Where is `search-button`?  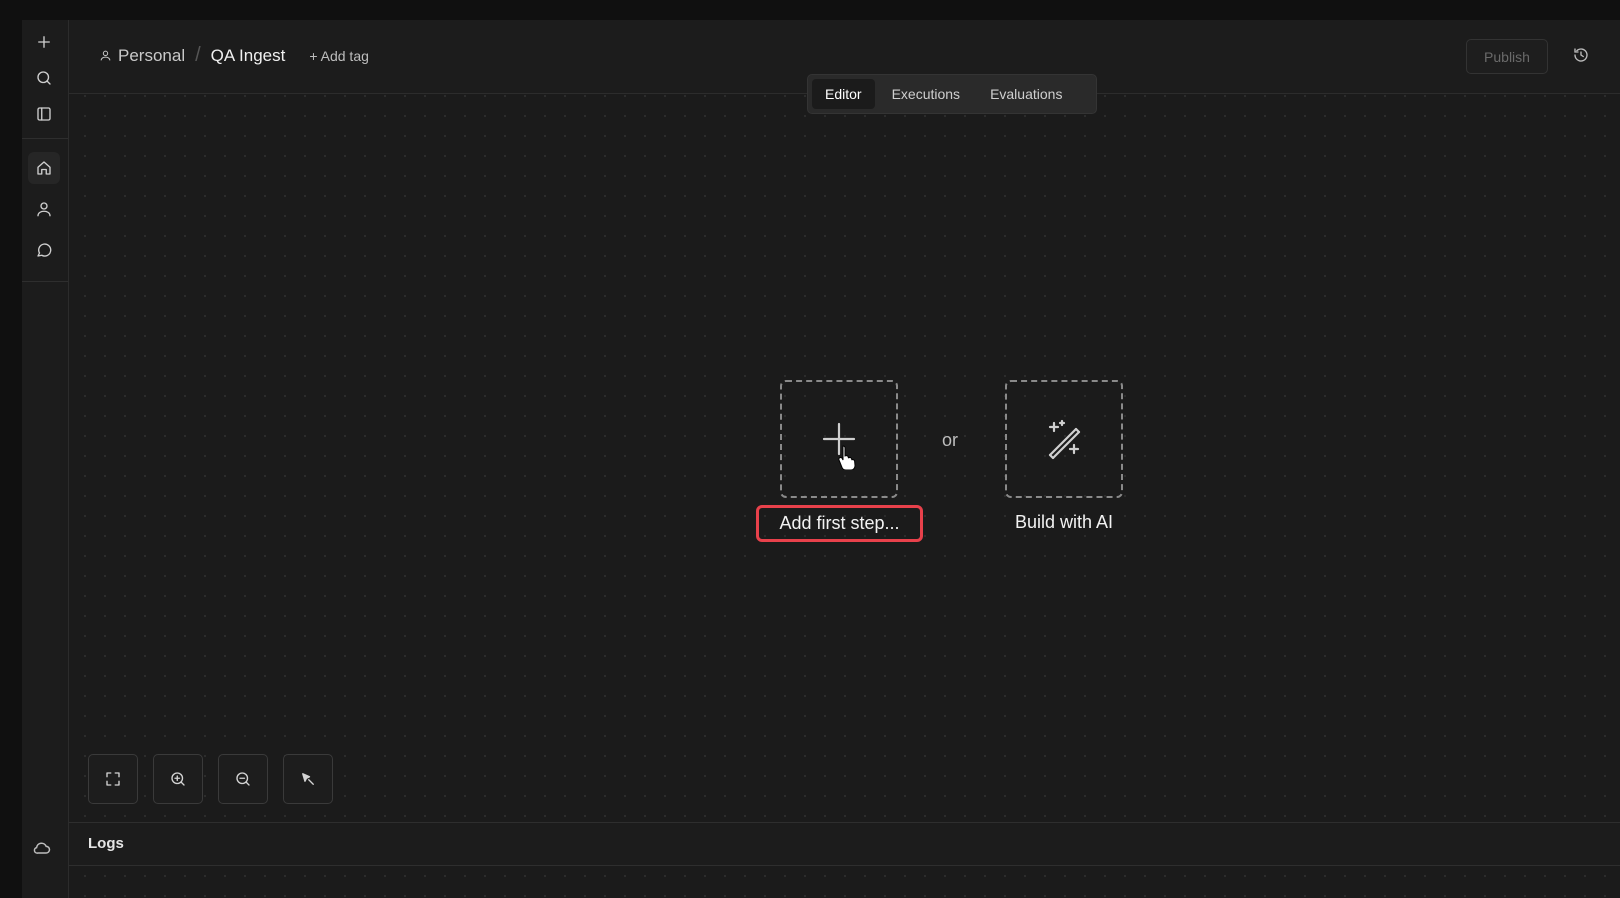 search-button is located at coordinates (44, 78).